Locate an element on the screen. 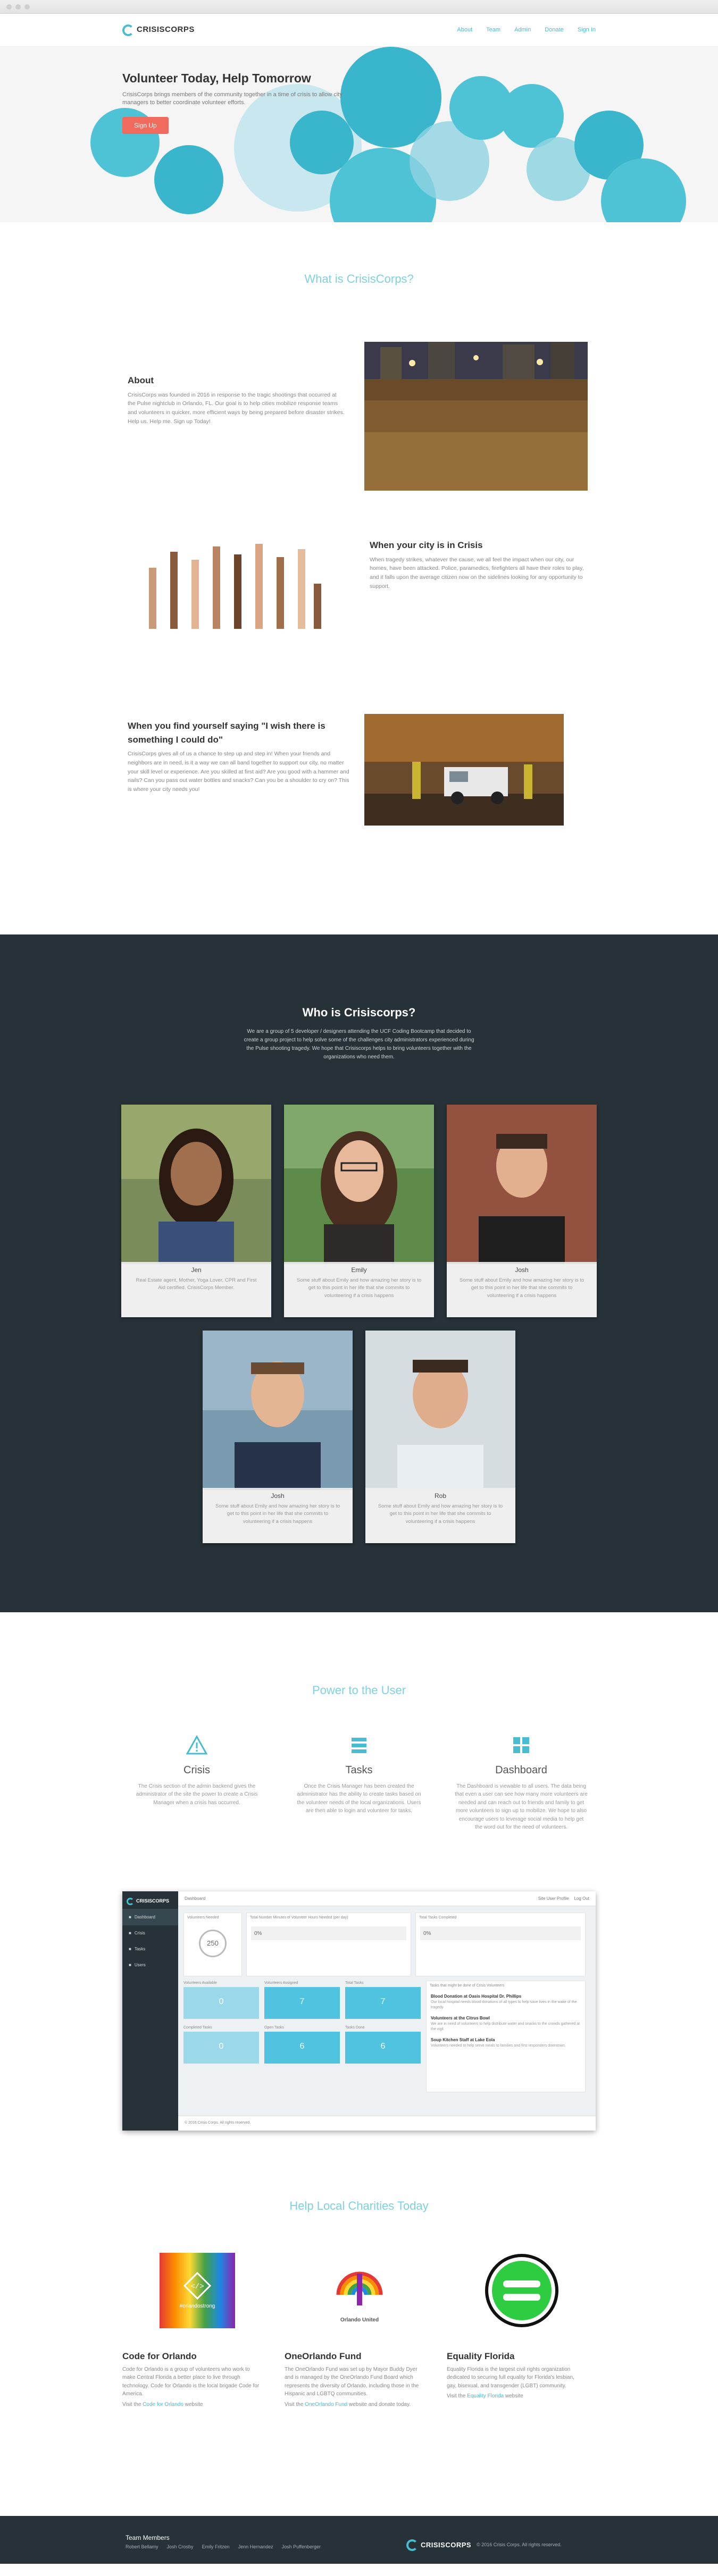  task-news-title: Volunteers at the Citrus Bowl is located at coordinates (460, 2018).